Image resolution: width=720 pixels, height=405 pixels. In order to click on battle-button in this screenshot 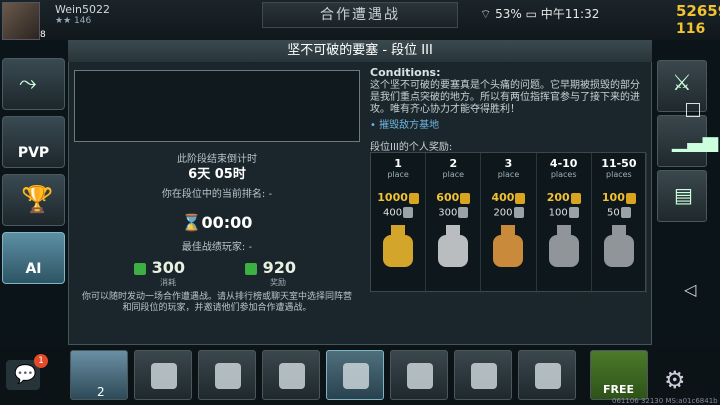, I will do `click(355, 375)`.